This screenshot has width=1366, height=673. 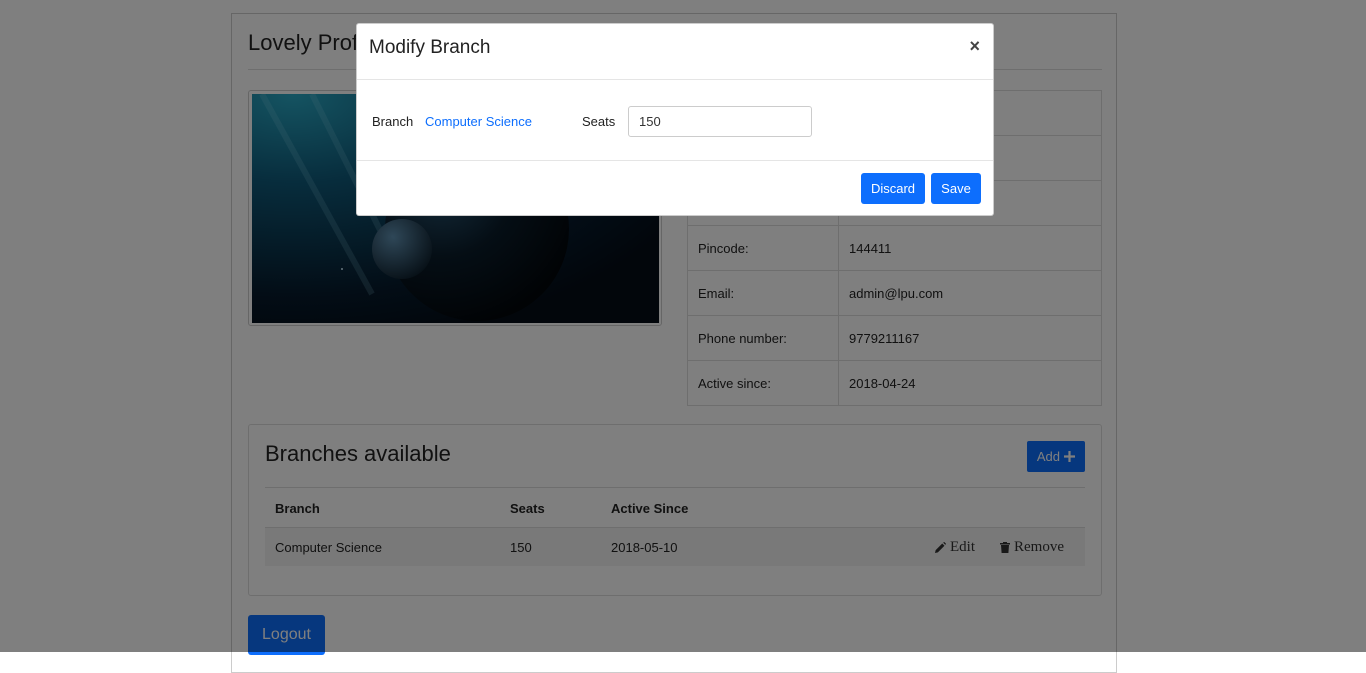 I want to click on close-icon: ×, so click(x=974, y=46).